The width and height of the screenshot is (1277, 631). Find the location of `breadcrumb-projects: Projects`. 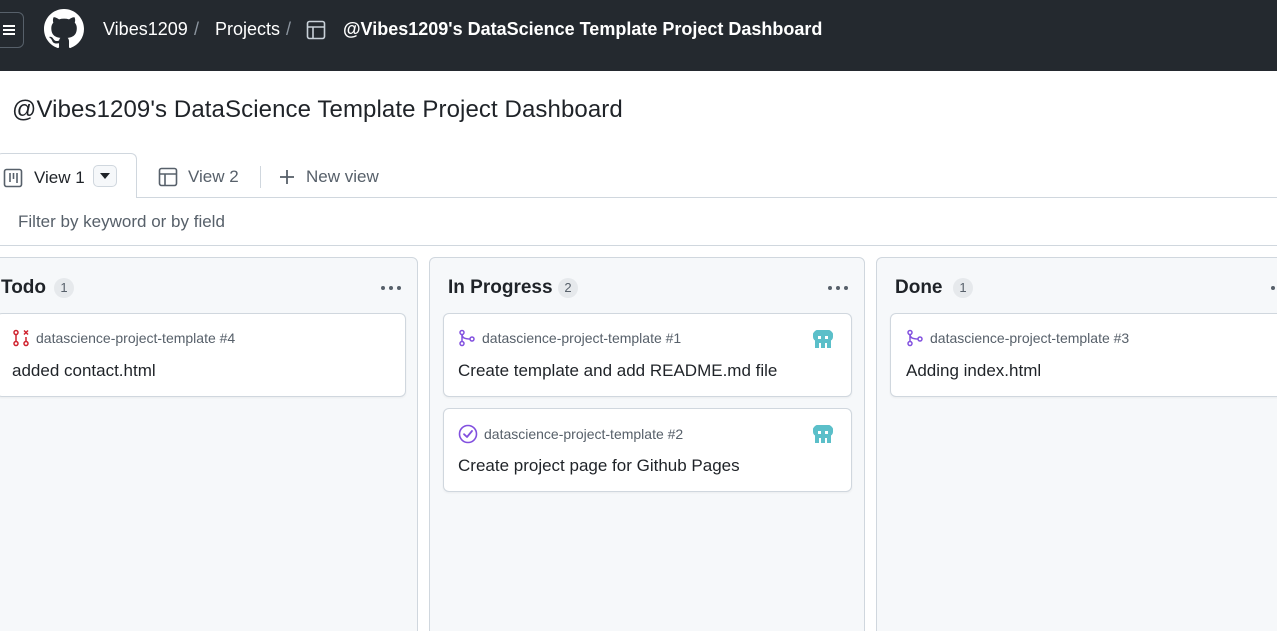

breadcrumb-projects: Projects is located at coordinates (247, 29).